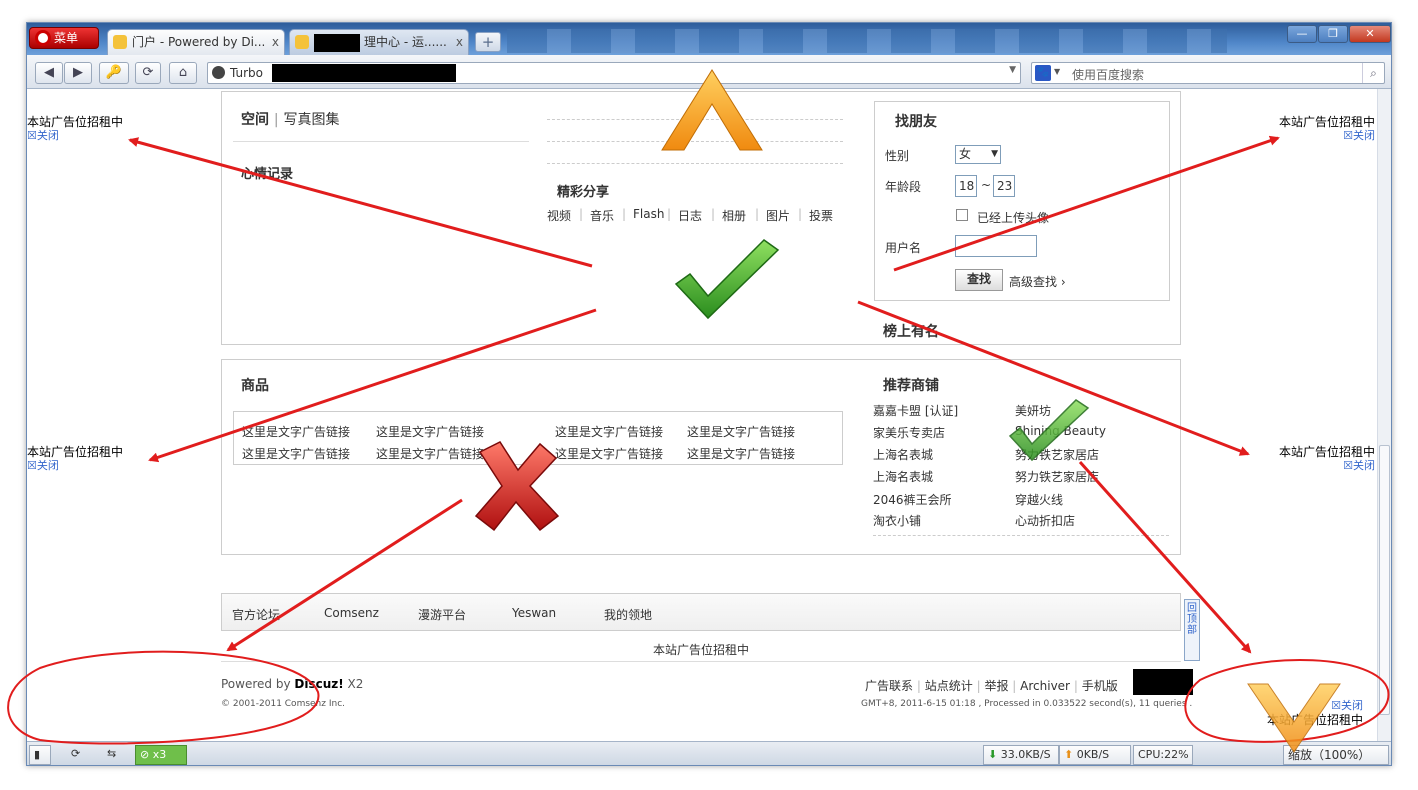  What do you see at coordinates (915, 410) in the screenshot?
I see `shop-link: 嘉嘉卡盟 [认证]` at bounding box center [915, 410].